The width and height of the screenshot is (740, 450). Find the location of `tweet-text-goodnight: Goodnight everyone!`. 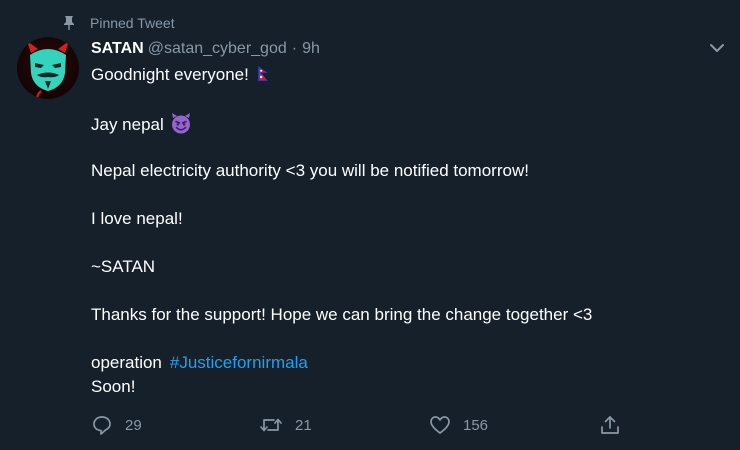

tweet-text-goodnight: Goodnight everyone! is located at coordinates (170, 74).